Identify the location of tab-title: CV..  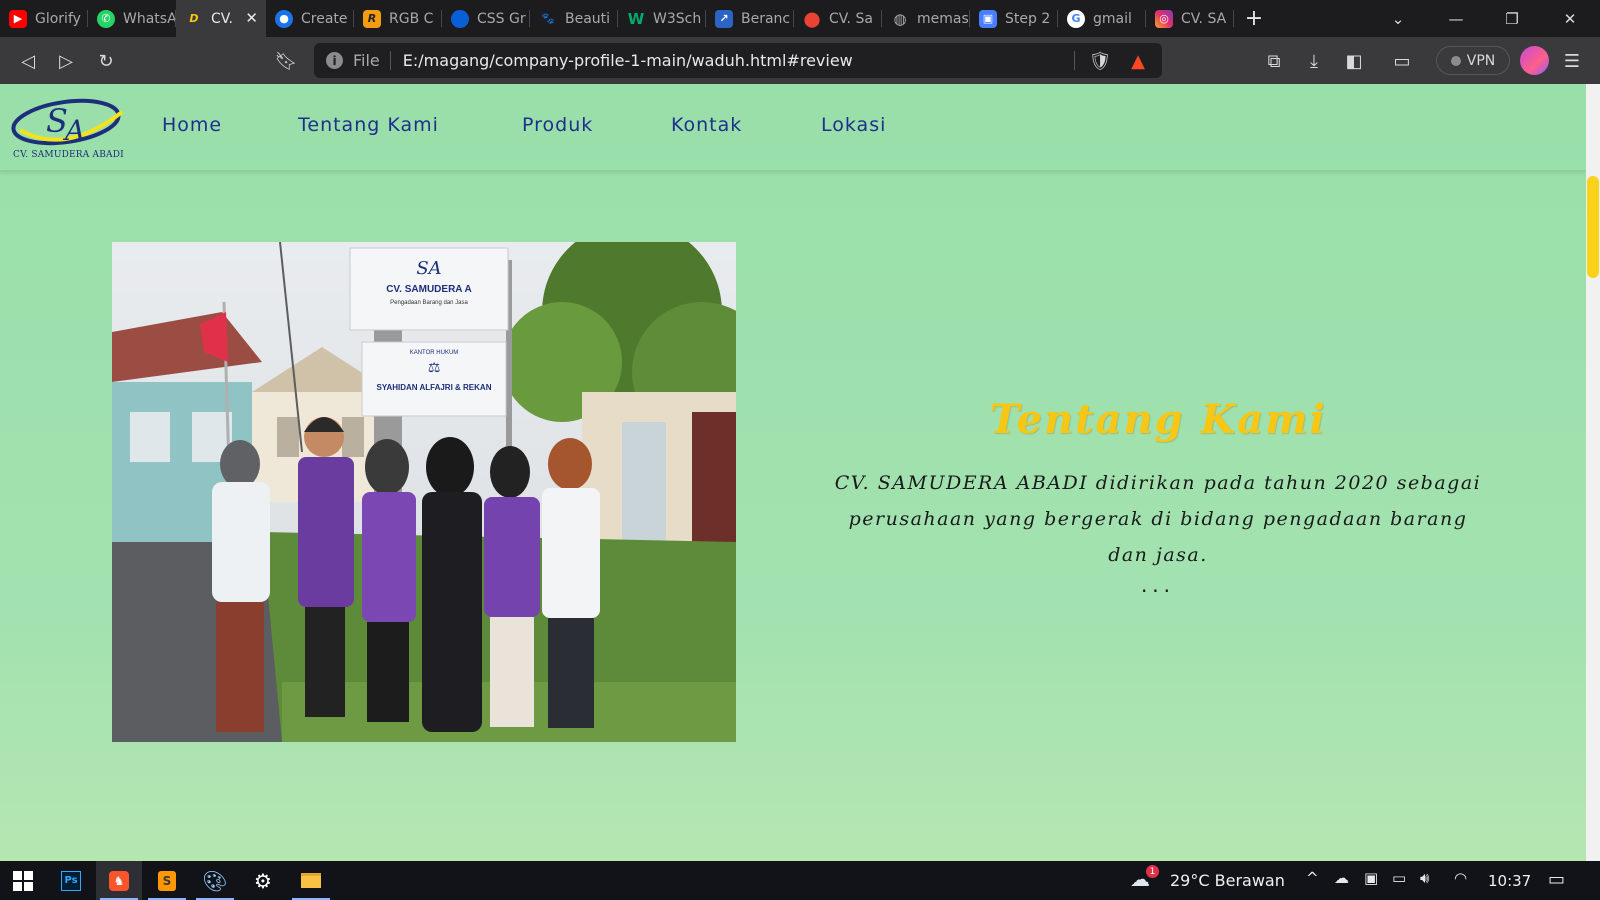
(222, 18).